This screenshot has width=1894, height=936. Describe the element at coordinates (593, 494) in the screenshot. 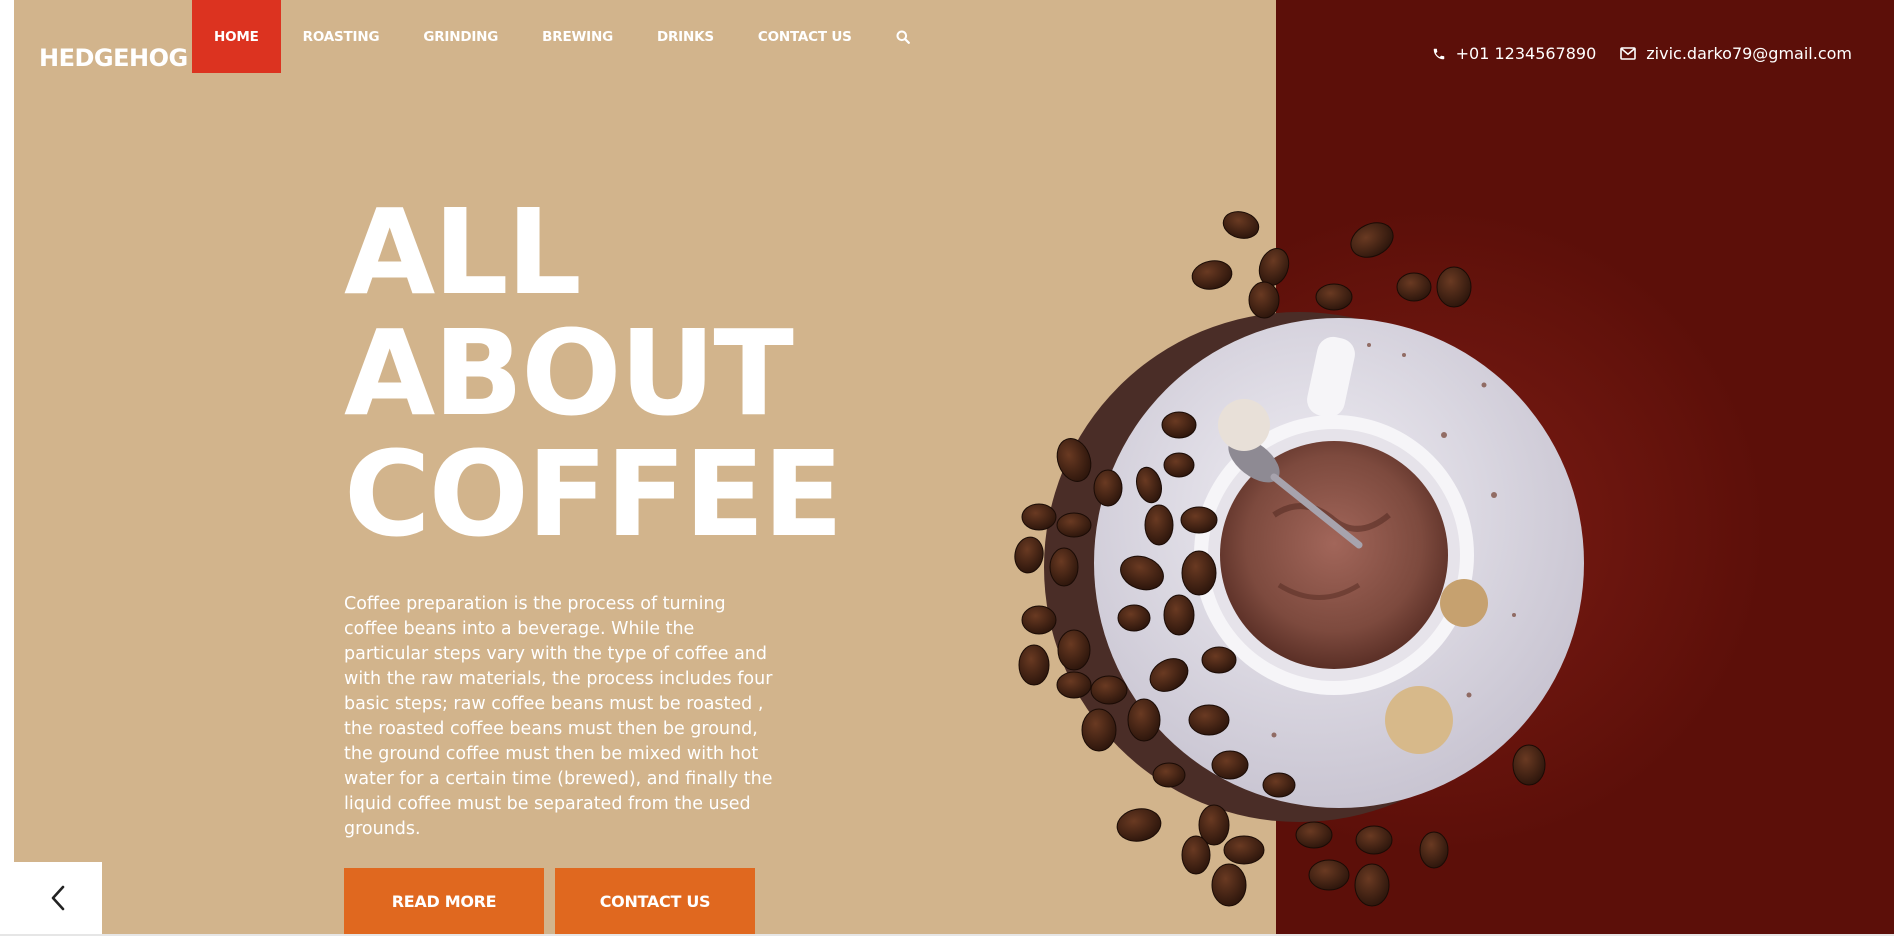

I see `hero-title-line: COFFEE` at that location.